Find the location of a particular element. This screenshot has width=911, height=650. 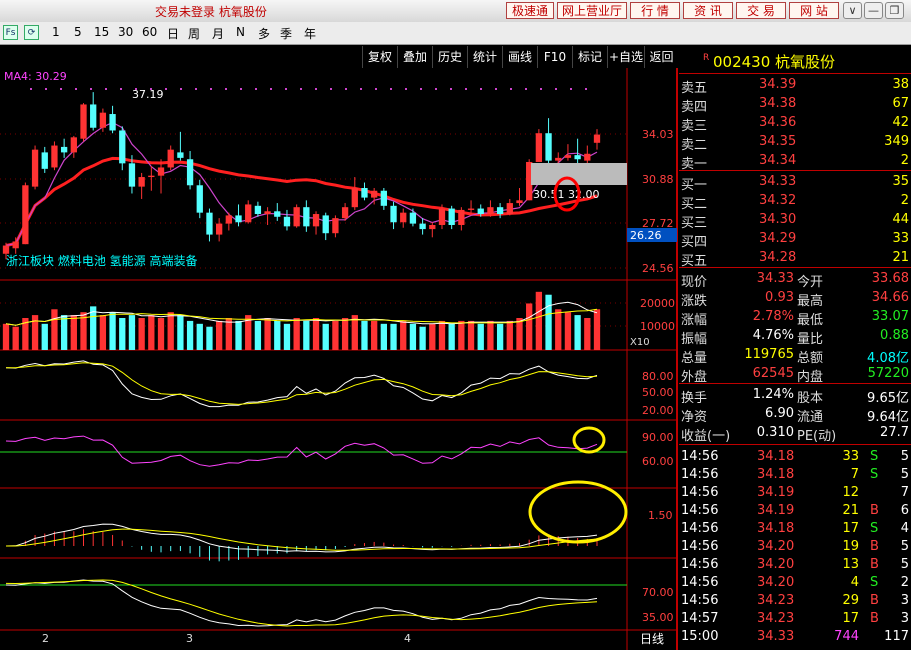

ind4-axis-label: 35.00 is located at coordinates (658, 617).